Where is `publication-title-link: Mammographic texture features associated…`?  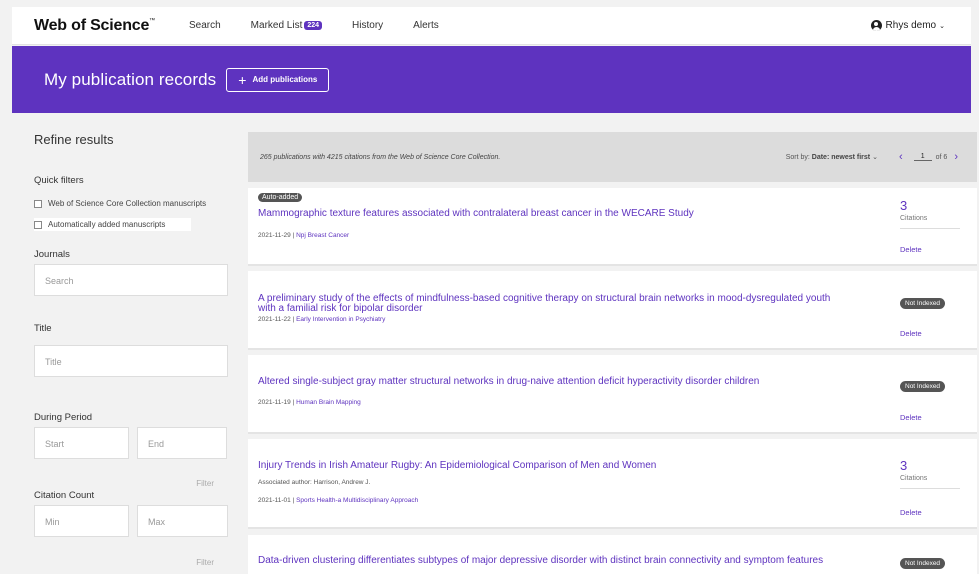 publication-title-link: Mammographic texture features associated… is located at coordinates (476, 214).